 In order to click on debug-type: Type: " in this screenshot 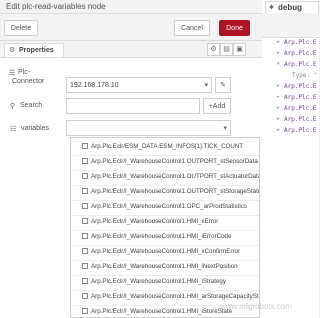, I will do `click(305, 75)`.